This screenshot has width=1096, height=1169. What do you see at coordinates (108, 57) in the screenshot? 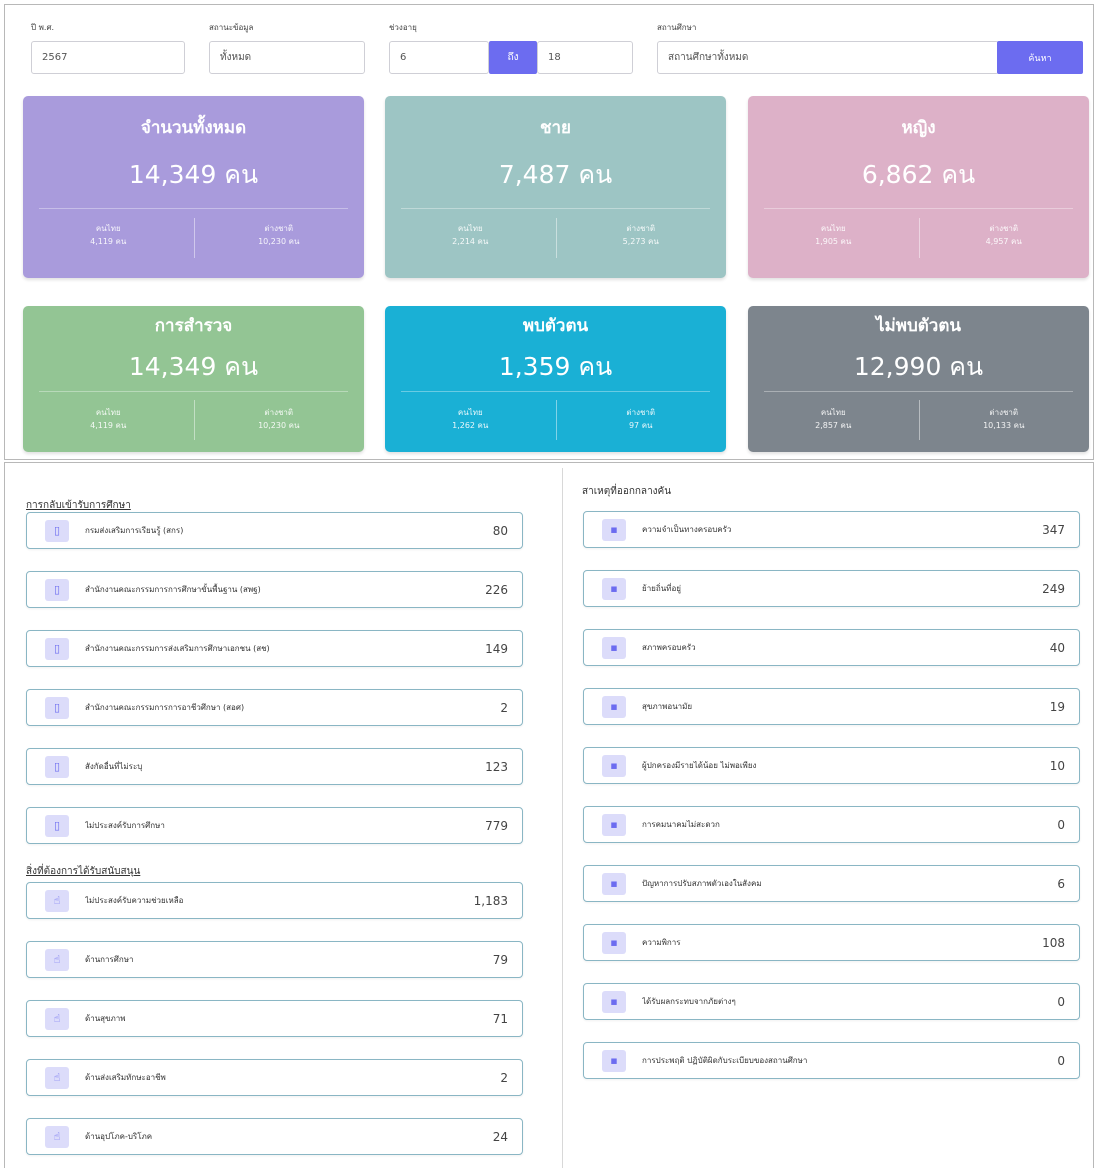
I see `year-input: 2567` at bounding box center [108, 57].